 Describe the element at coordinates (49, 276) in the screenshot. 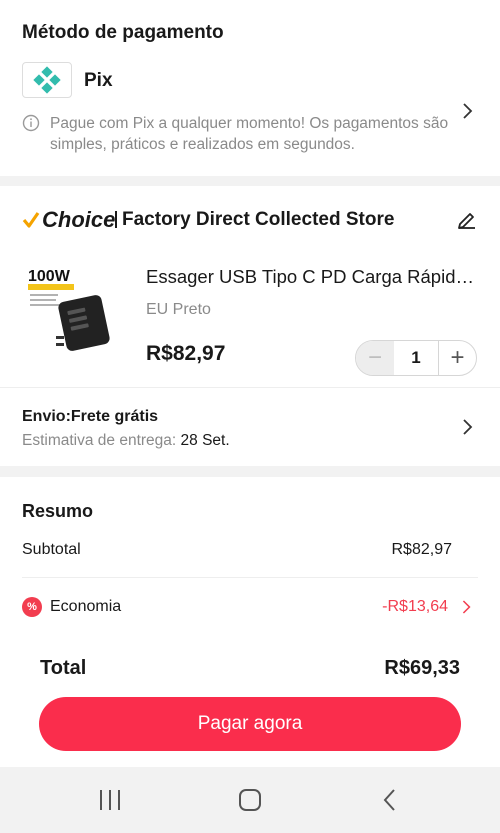

I see `product-image-text: 100W` at that location.